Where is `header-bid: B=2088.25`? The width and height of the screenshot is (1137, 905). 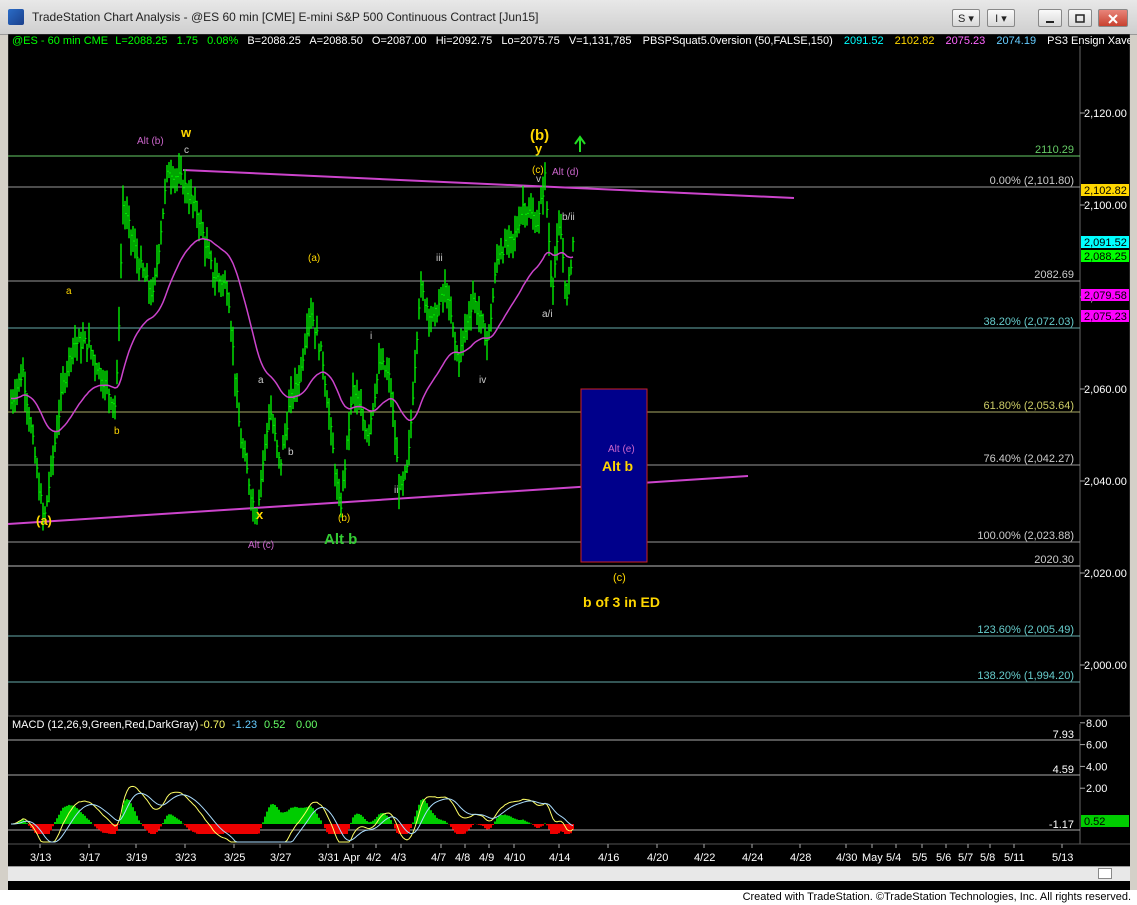
header-bid: B=2088.25 is located at coordinates (274, 41).